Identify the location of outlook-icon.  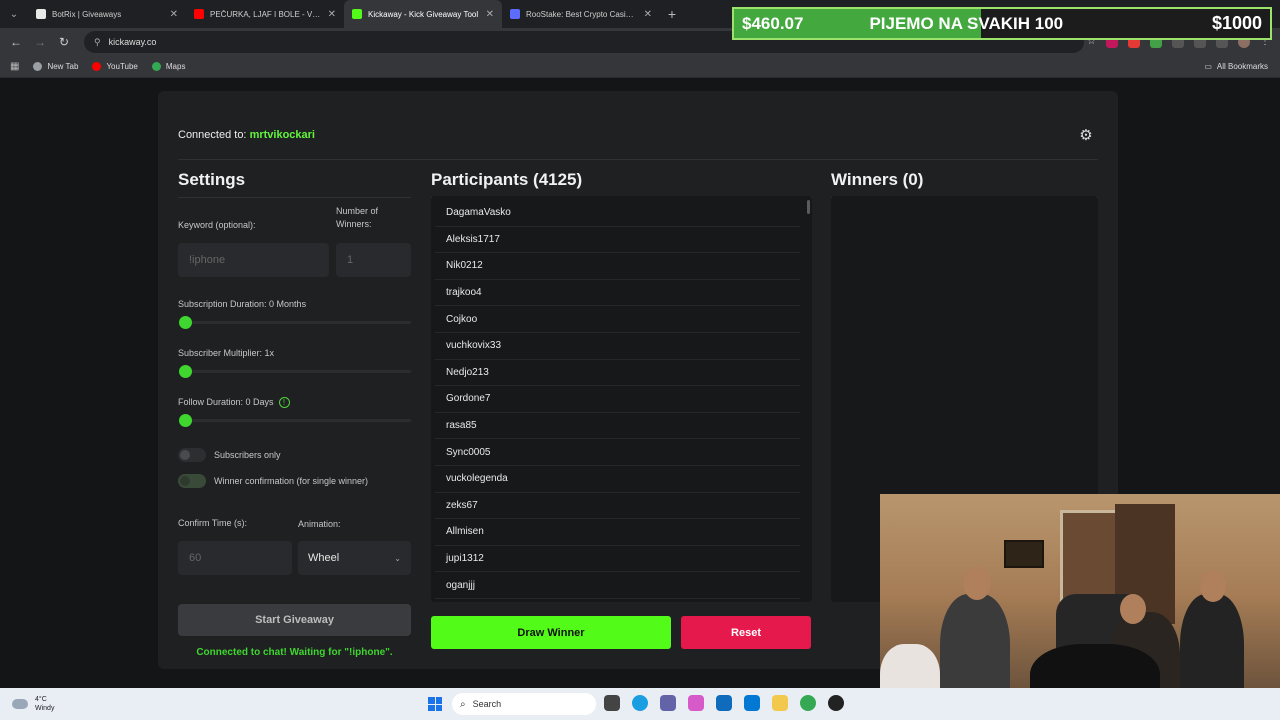
(752, 703).